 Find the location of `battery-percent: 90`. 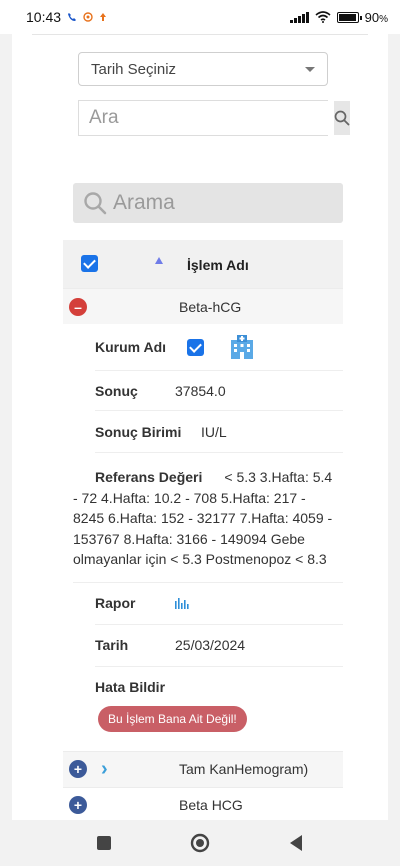

battery-percent: 90 is located at coordinates (372, 17).